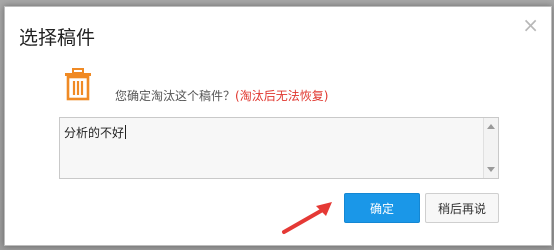 The height and width of the screenshot is (250, 554). Describe the element at coordinates (462, 208) in the screenshot. I see `later-button: 稍后再说` at that location.